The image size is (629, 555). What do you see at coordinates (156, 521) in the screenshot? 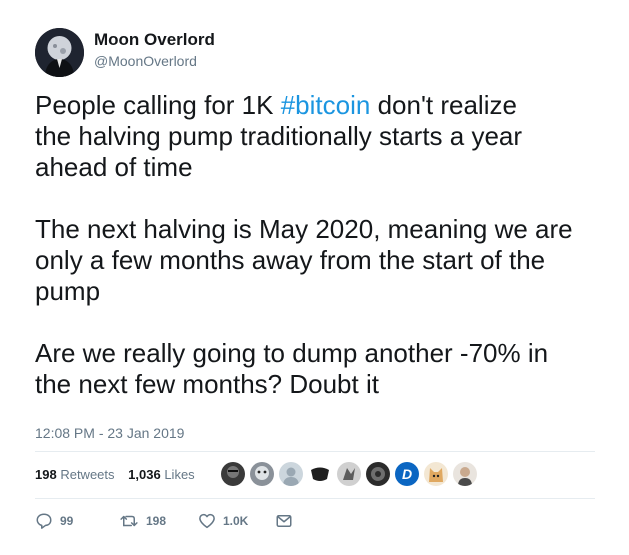
I see `retweet-count: 198` at bounding box center [156, 521].